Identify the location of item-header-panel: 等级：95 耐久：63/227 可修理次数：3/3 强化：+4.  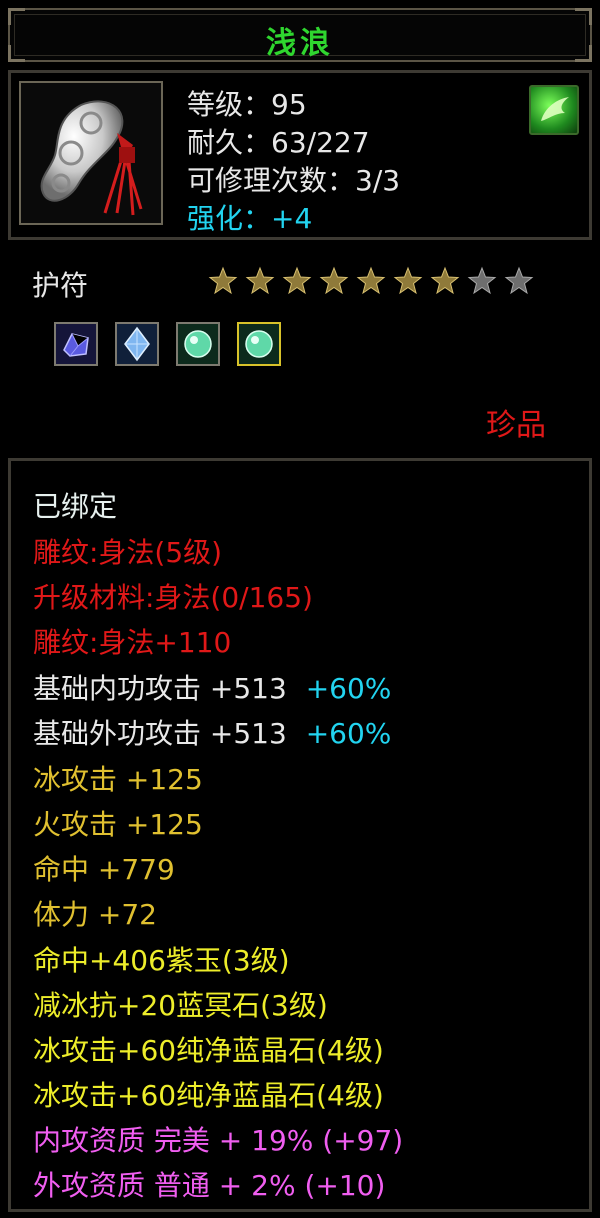
(300, 155).